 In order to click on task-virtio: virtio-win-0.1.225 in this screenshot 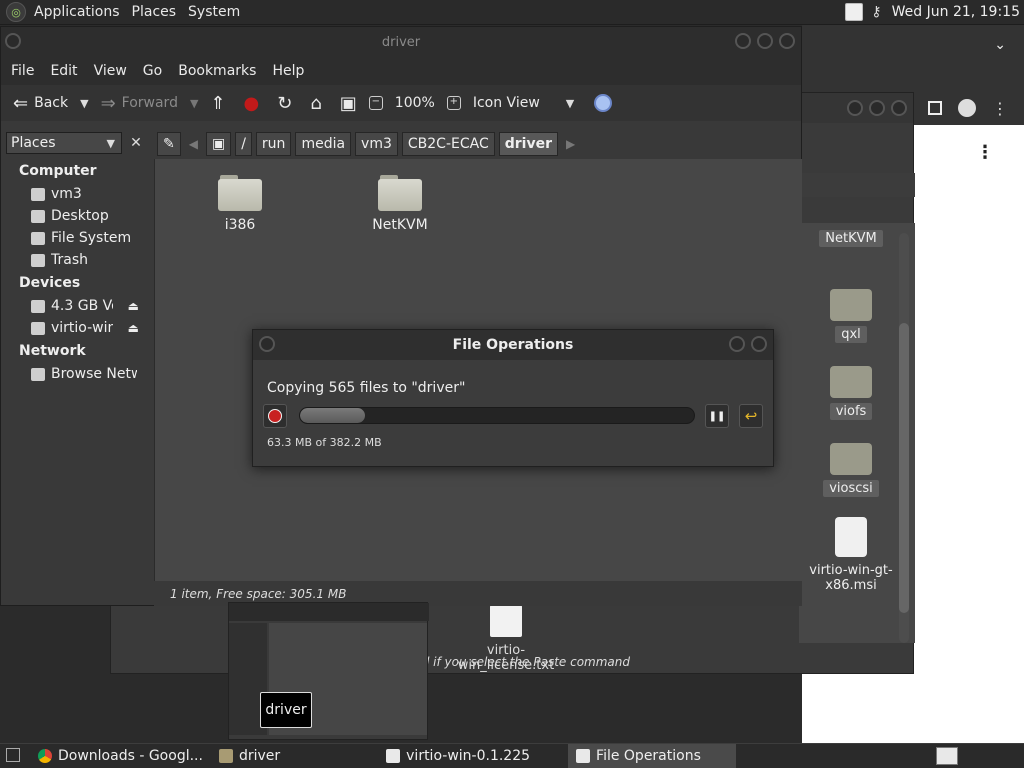, I will do `click(458, 756)`.